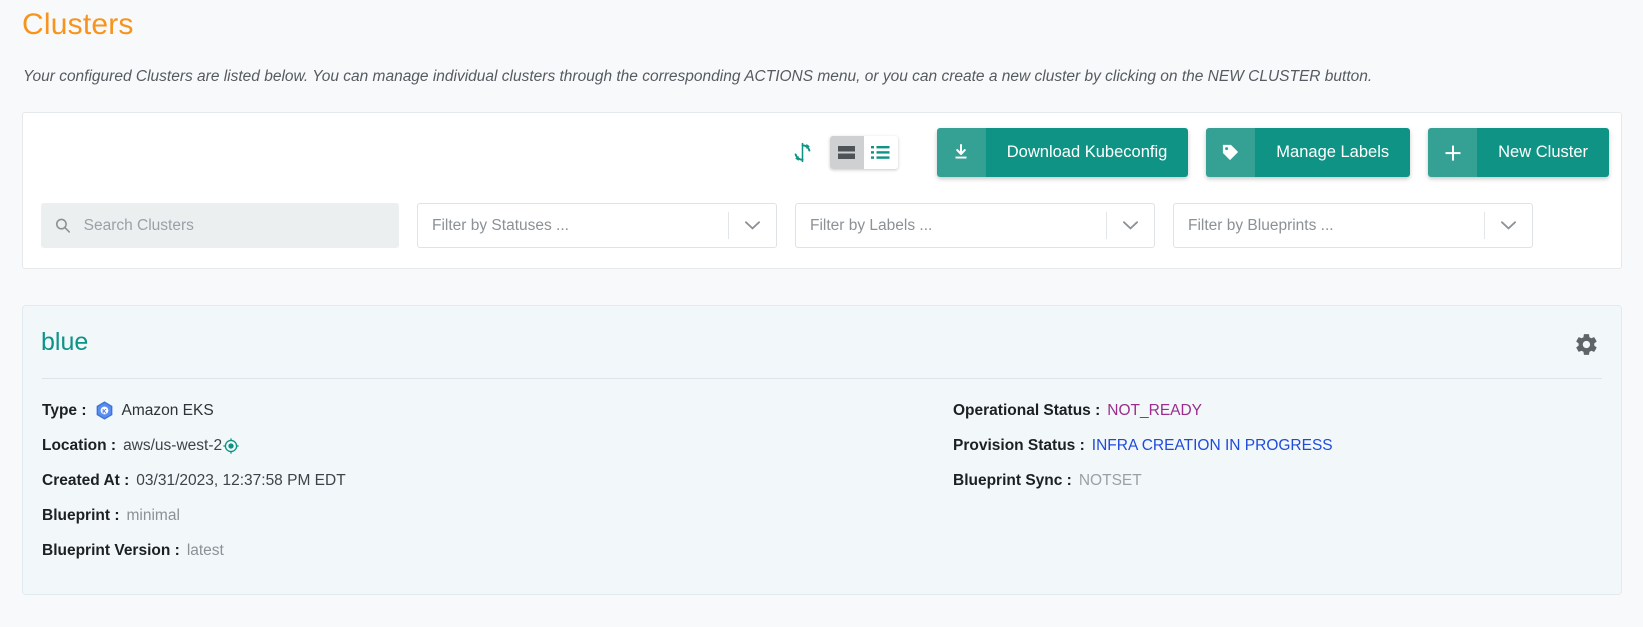 Image resolution: width=1643 pixels, height=627 pixels. I want to click on detail-row-blueprint-version: Blueprint Version : latest, so click(497, 550).